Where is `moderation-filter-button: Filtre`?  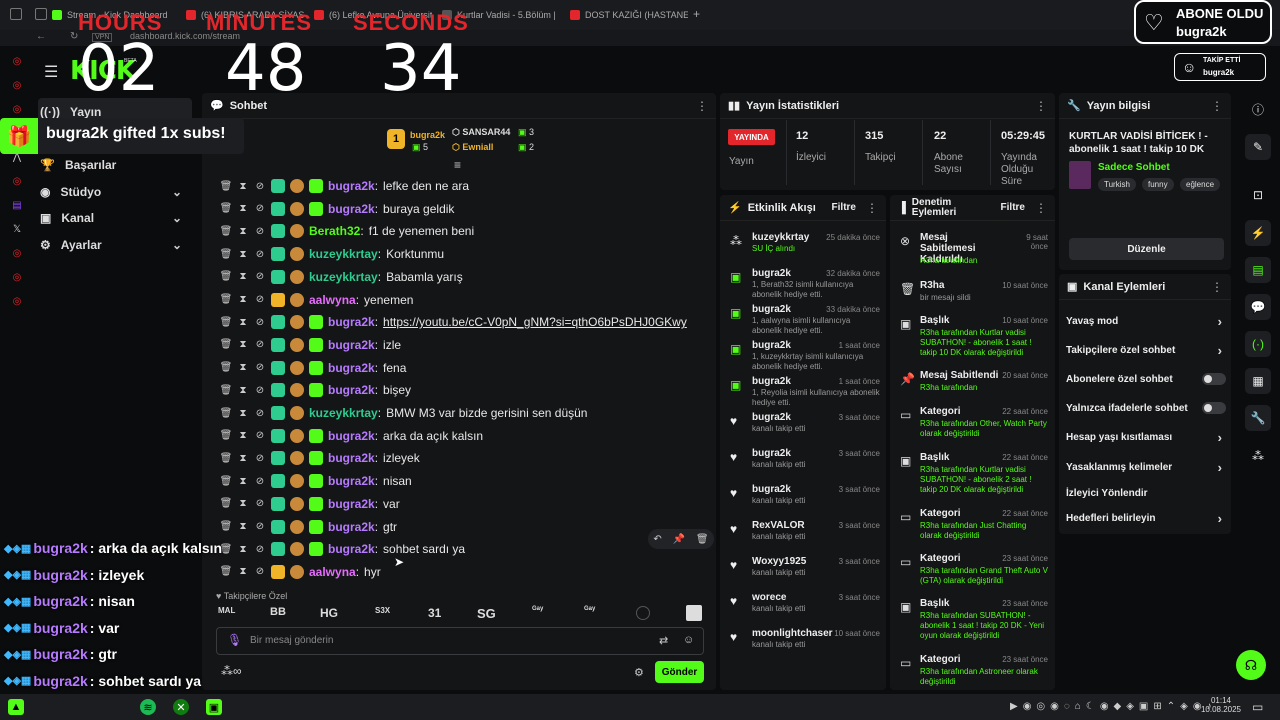
moderation-filter-button: Filtre is located at coordinates (1013, 207).